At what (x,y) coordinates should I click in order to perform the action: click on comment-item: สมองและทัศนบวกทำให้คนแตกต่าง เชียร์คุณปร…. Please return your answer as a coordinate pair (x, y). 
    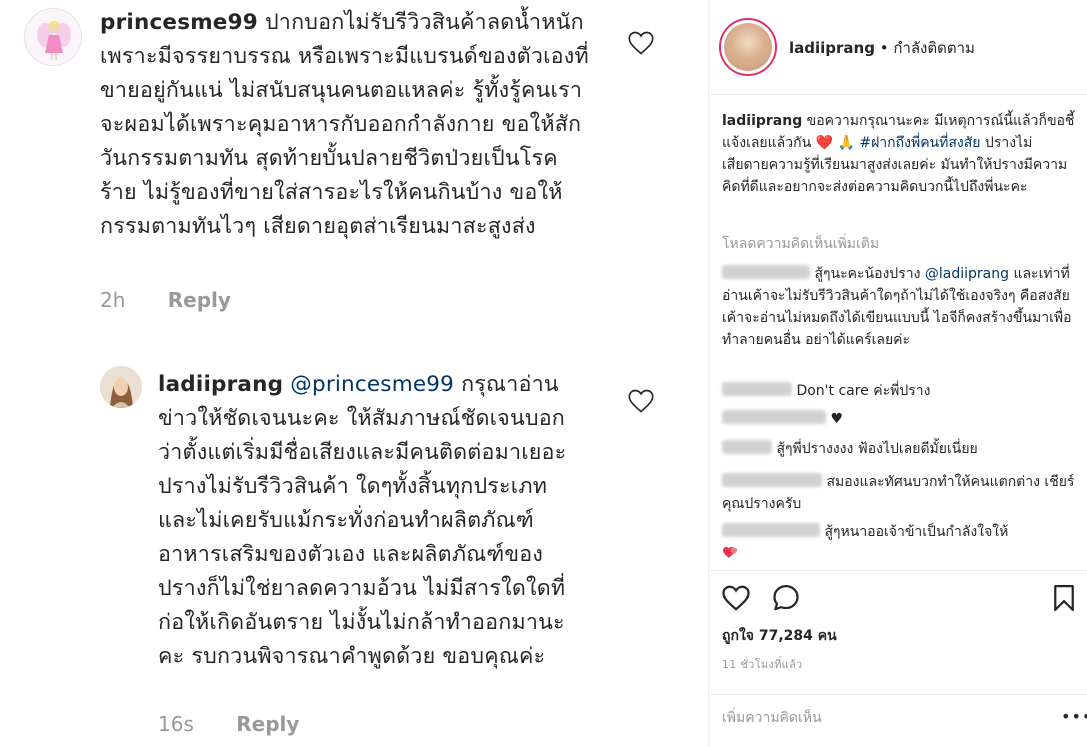
    Looking at the image, I should click on (899, 493).